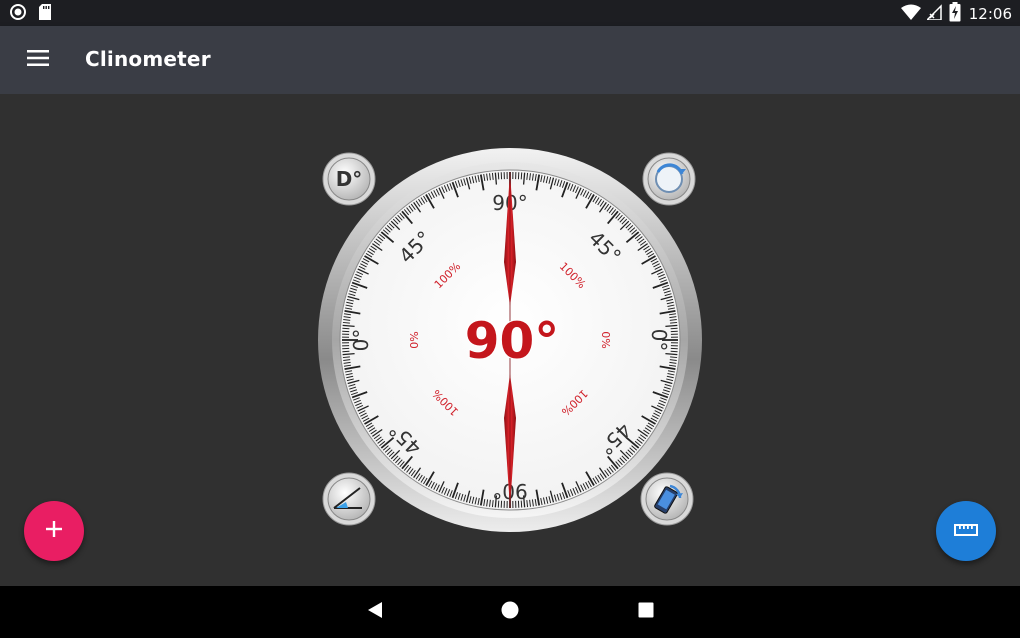  Describe the element at coordinates (933, 14) in the screenshot. I see `no-signal-icon` at that location.